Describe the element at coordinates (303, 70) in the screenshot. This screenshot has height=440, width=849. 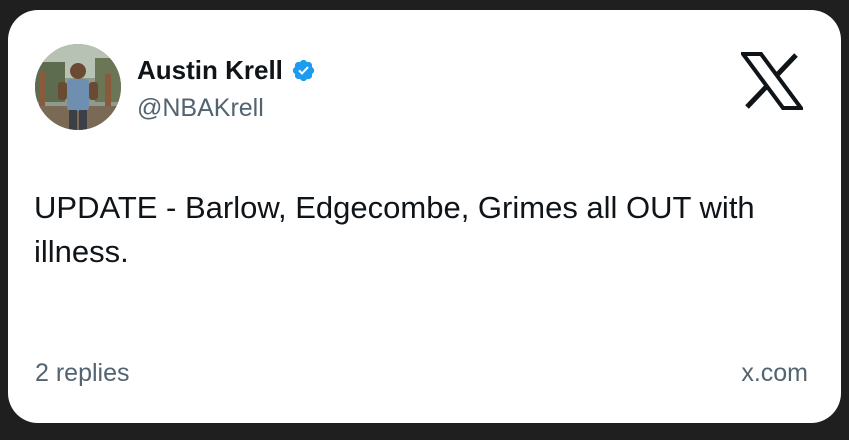
I see `verified-badge-icon` at that location.